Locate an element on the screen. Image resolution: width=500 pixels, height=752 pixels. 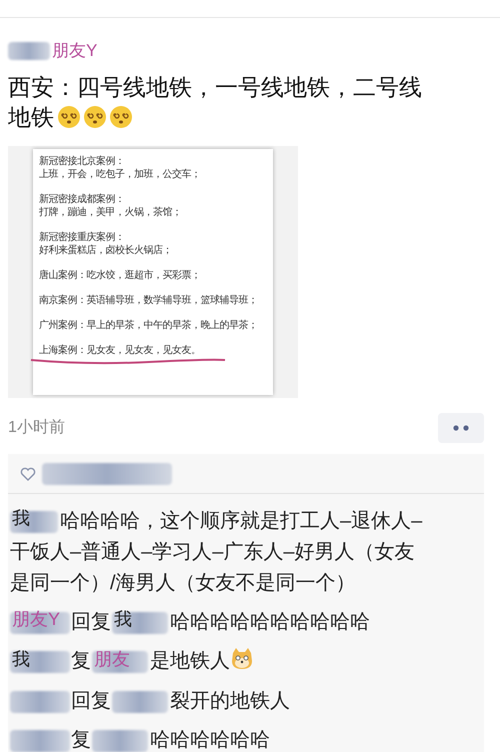
comment-text: 干饭人–普通人–学习人–广东人–好男人（女友 is located at coordinates (213, 553).